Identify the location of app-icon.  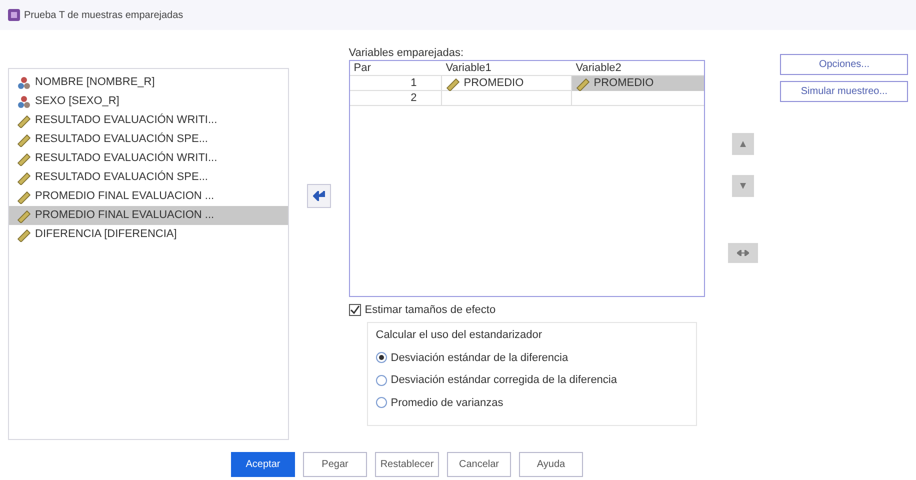
(14, 15).